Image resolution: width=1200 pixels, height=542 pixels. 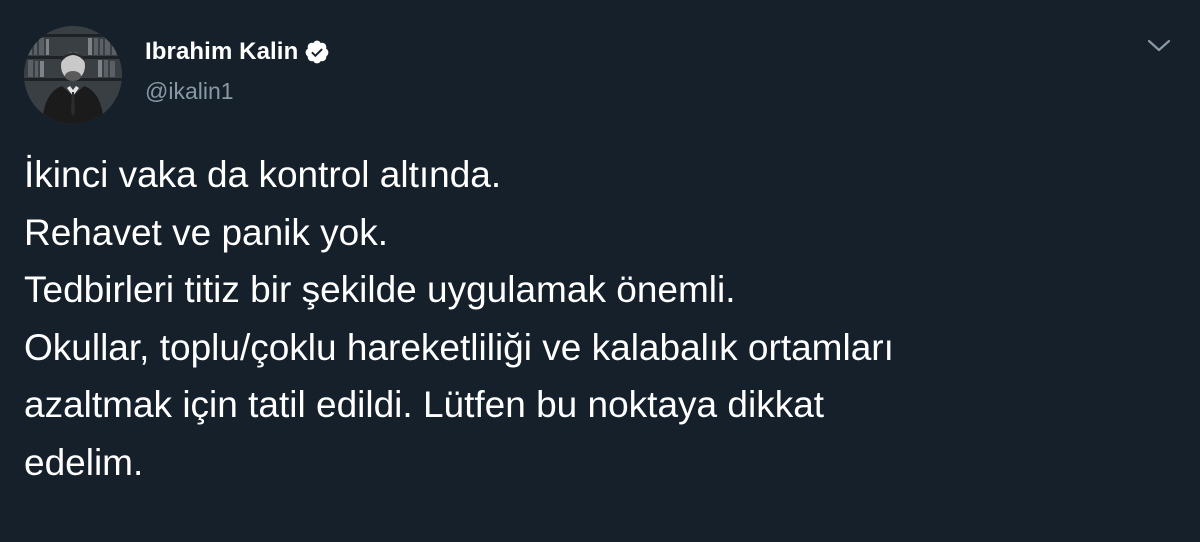 I want to click on avatar, so click(x=73, y=75).